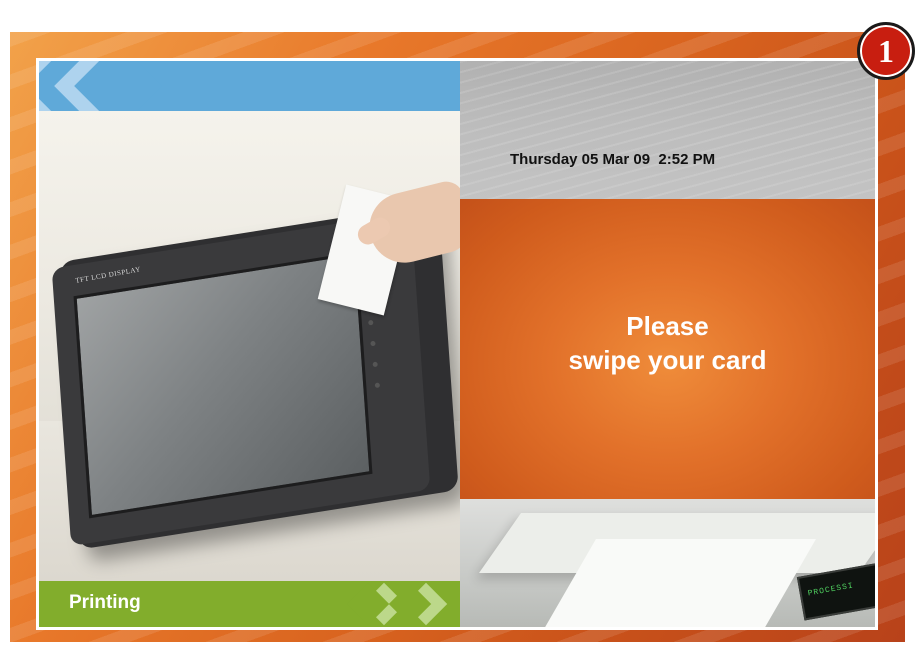 The height and width of the screenshot is (650, 915). What do you see at coordinates (613, 159) in the screenshot?
I see `datetime-text: Thursday 05 Mar 09 2:52 PM` at bounding box center [613, 159].